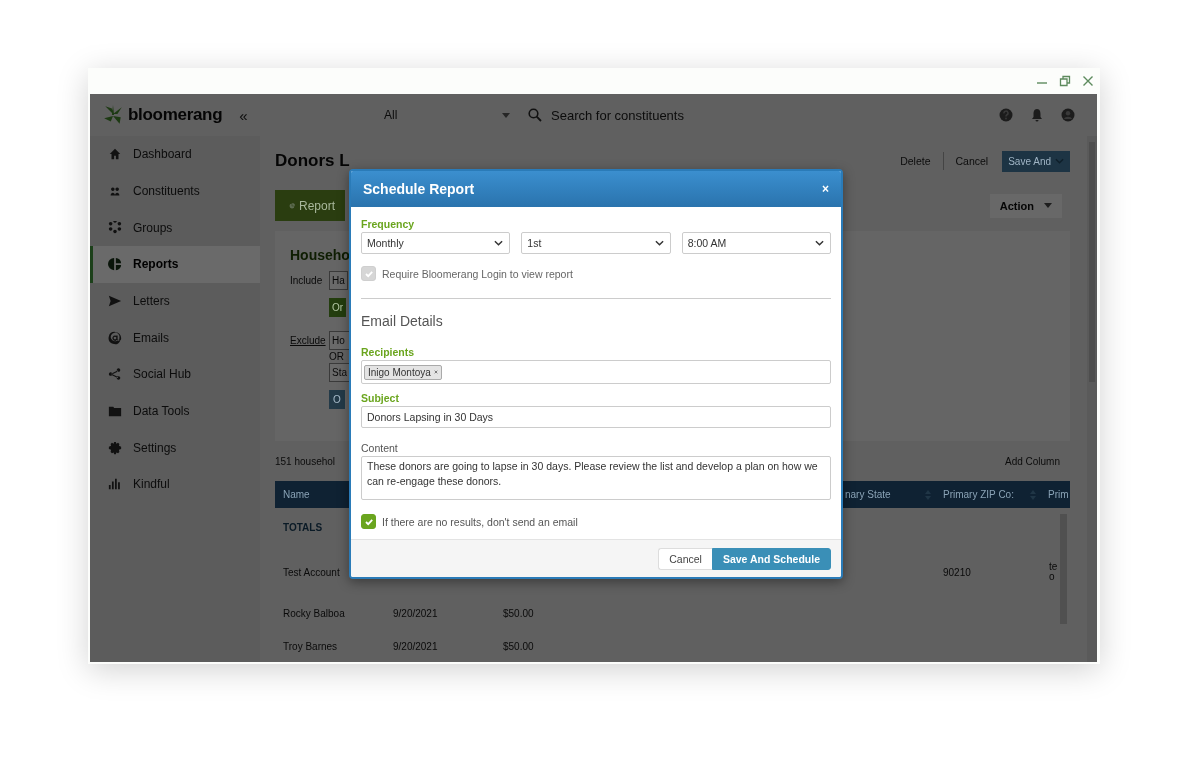 This screenshot has width=1188, height=768. Describe the element at coordinates (771, 558) in the screenshot. I see `save-and-schedule-button: Save And Schedule` at that location.